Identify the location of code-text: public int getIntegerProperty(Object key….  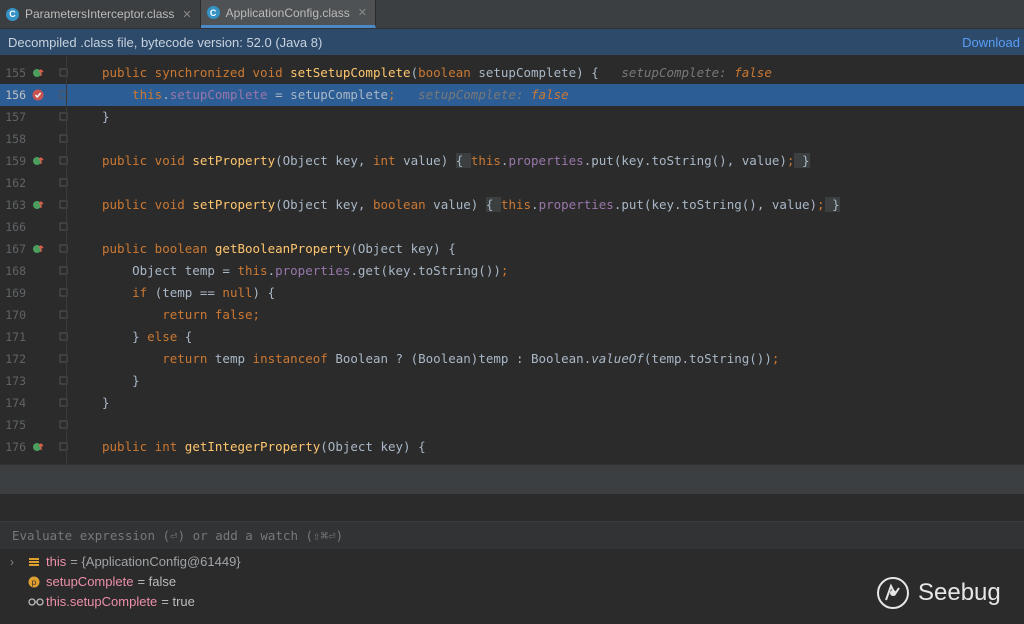
(264, 447).